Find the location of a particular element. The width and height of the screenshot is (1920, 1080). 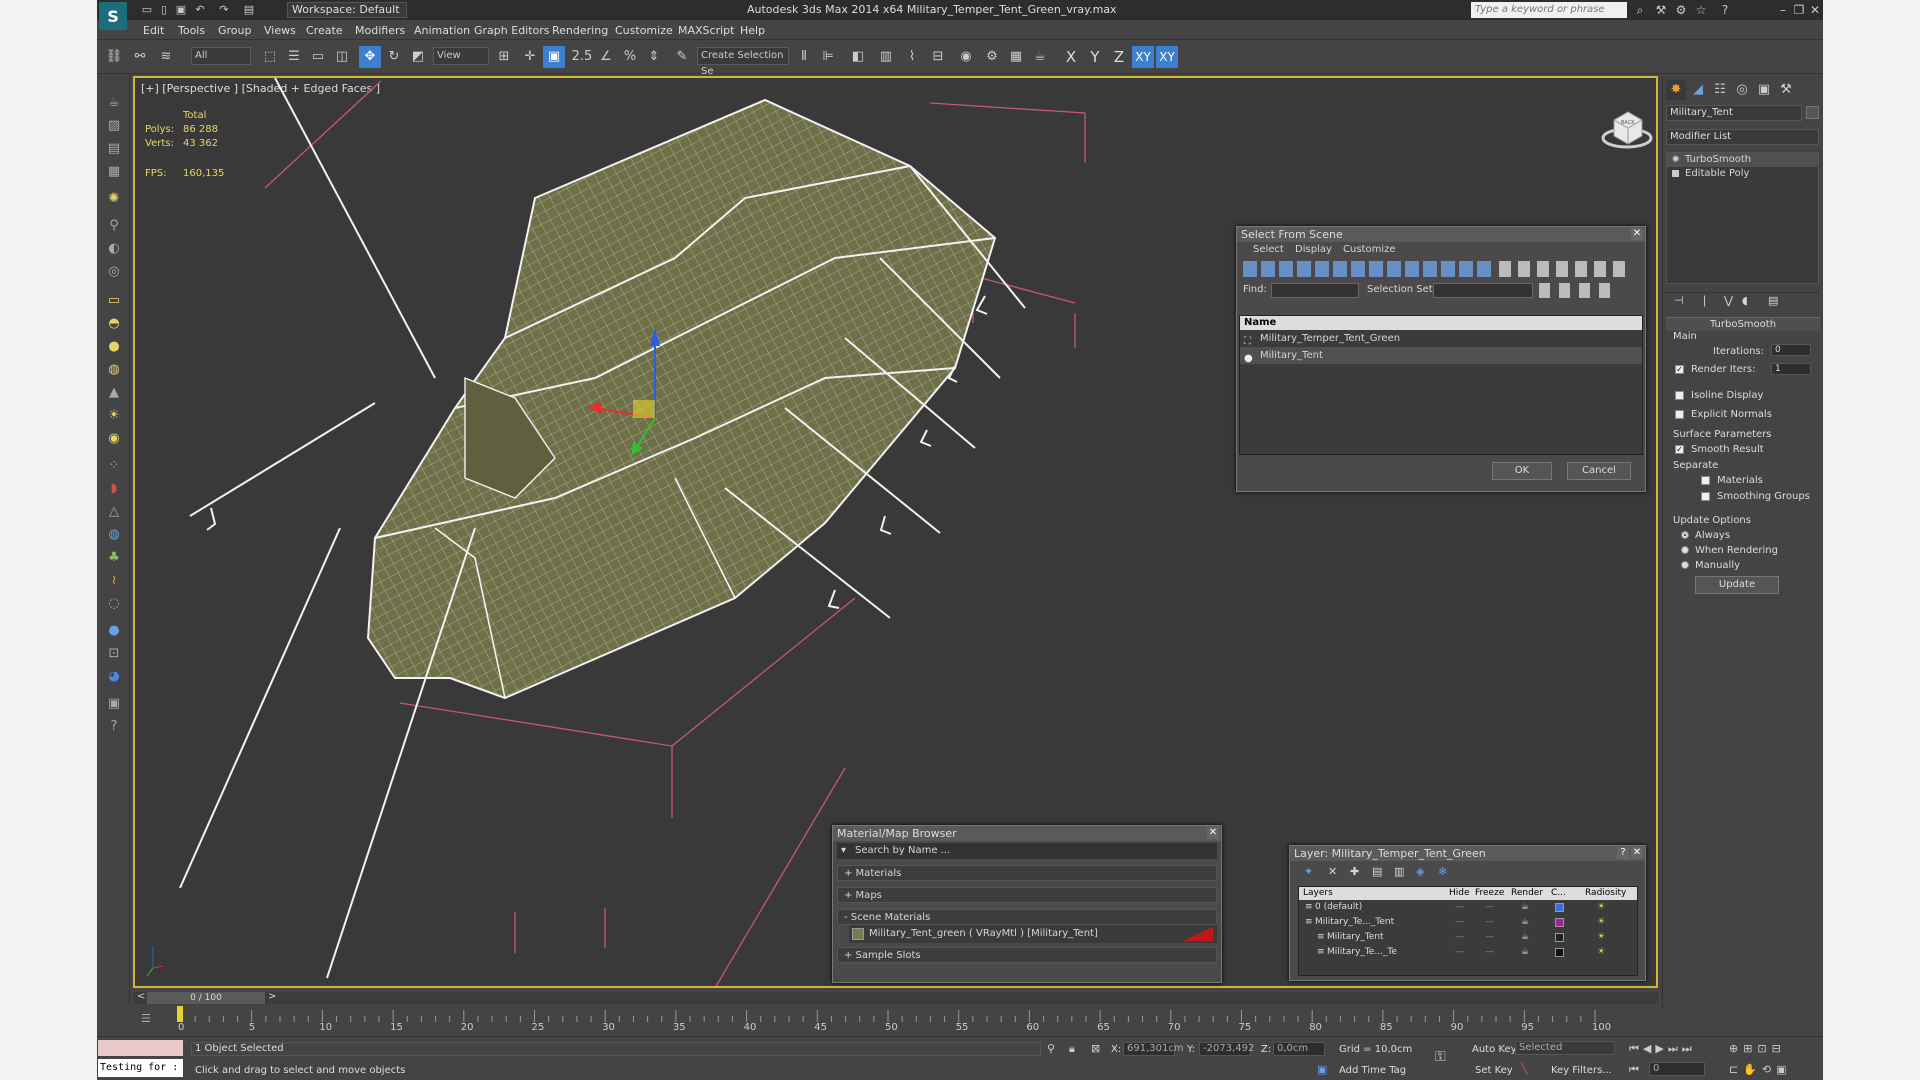

manually-radio is located at coordinates (1685, 565).